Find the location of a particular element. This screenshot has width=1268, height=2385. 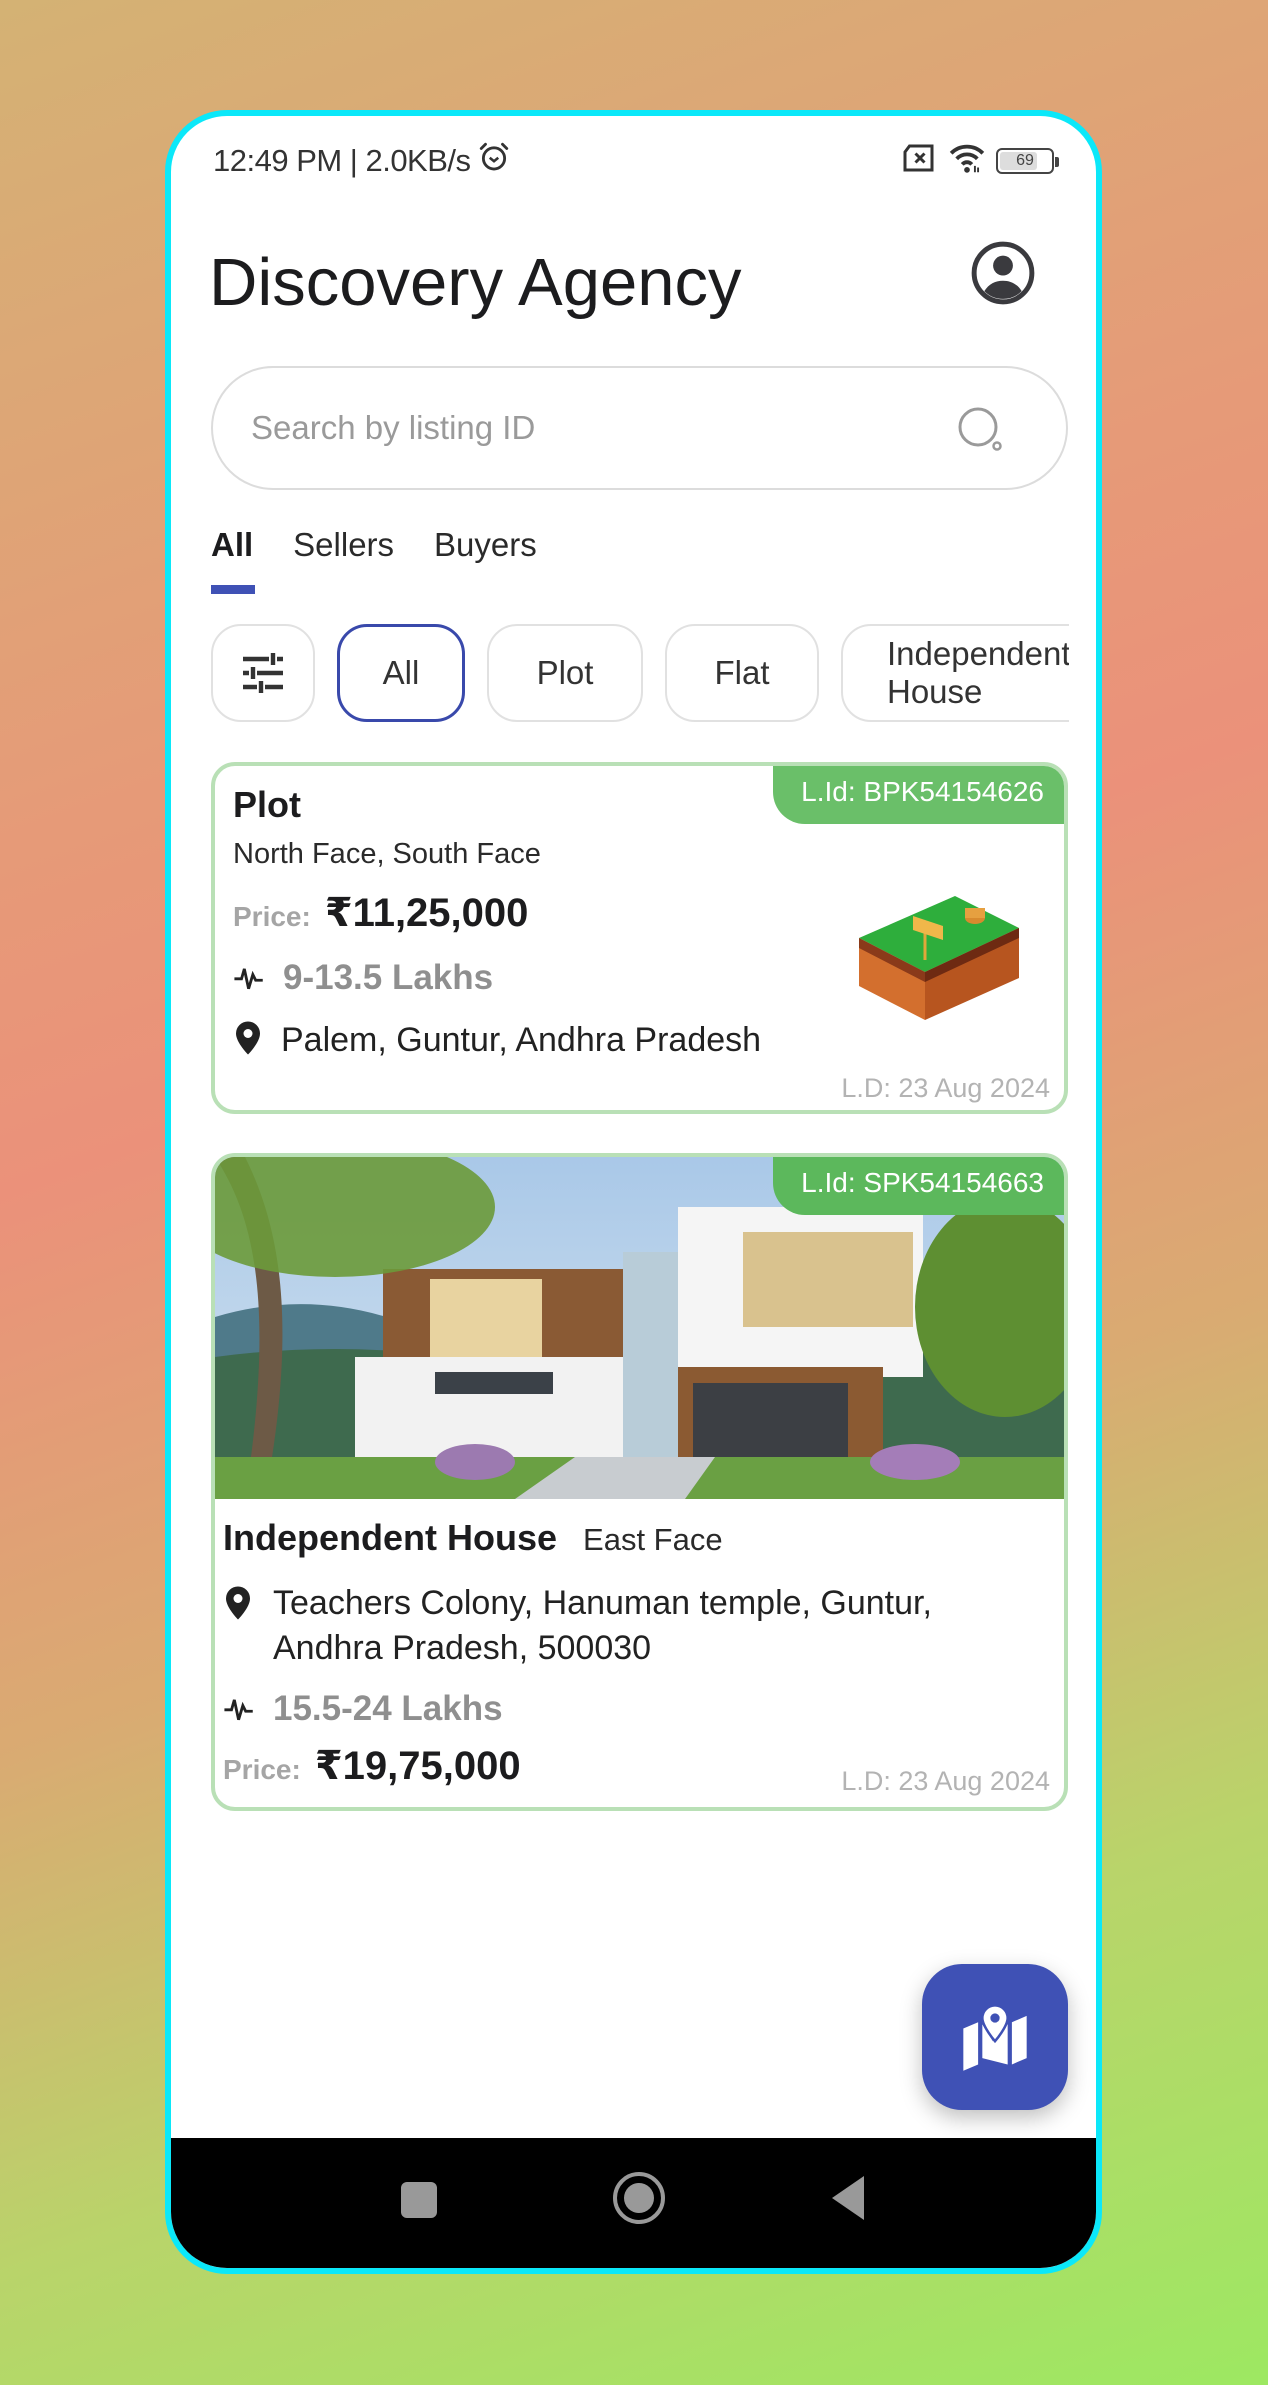

page-title: Discovery Agency is located at coordinates (475, 282).